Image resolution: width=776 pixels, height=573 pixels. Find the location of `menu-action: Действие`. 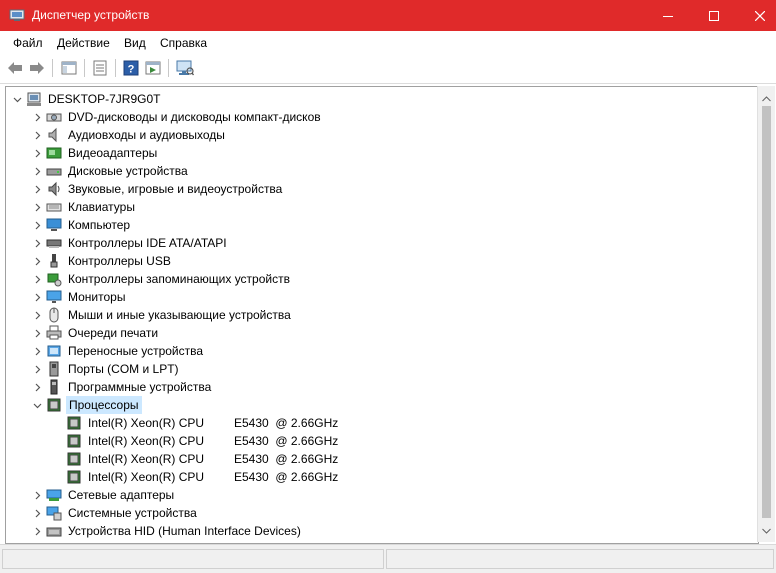

menu-action: Действие is located at coordinates (83, 43).